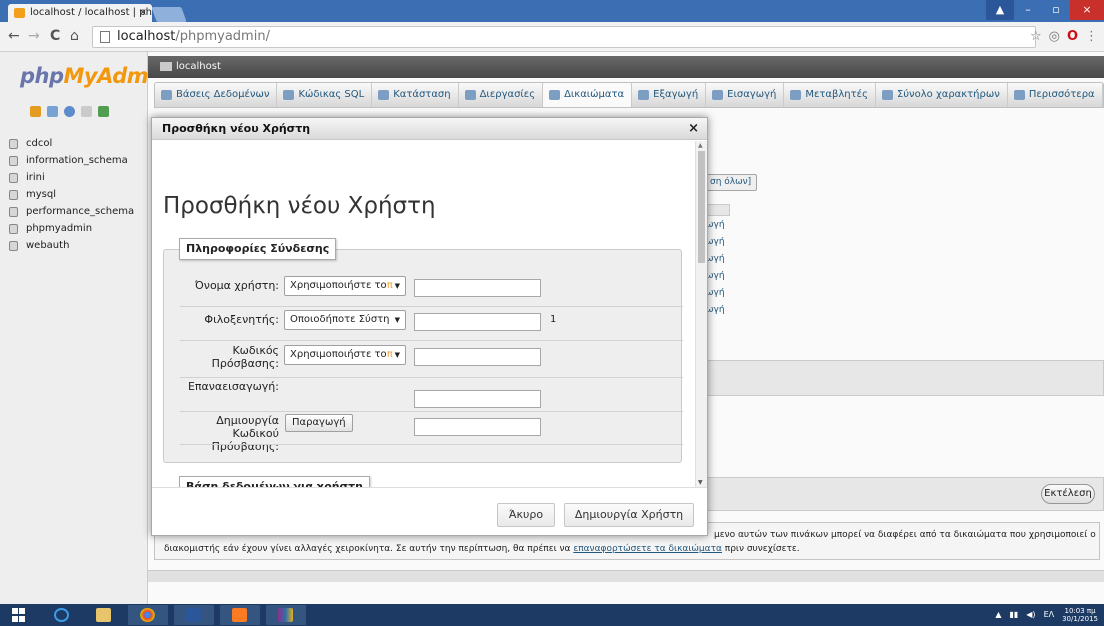 The image size is (1104, 626). What do you see at coordinates (1000, 10) in the screenshot?
I see `user-profile-icon: ▲` at bounding box center [1000, 10].